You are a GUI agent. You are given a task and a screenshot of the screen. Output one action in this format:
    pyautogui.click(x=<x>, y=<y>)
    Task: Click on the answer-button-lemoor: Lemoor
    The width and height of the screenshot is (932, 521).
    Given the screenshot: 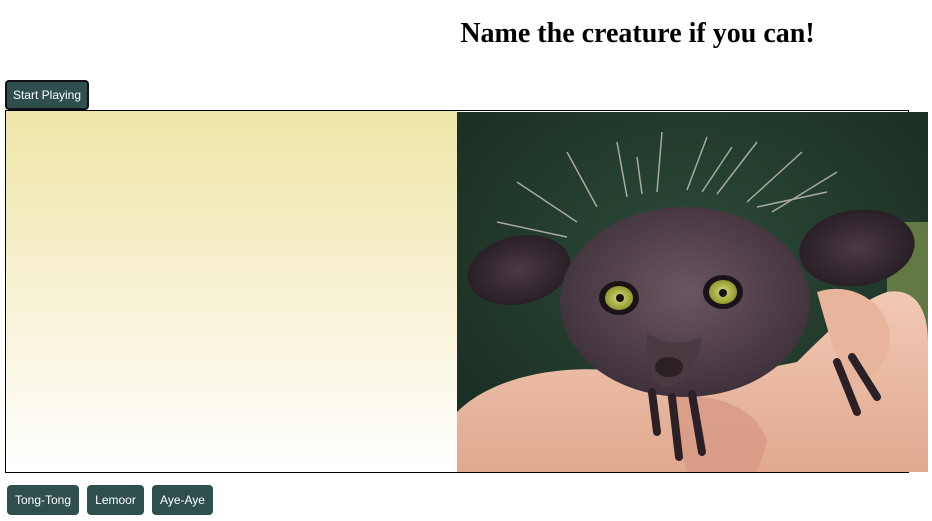 What is the action you would take?
    pyautogui.click(x=115, y=500)
    